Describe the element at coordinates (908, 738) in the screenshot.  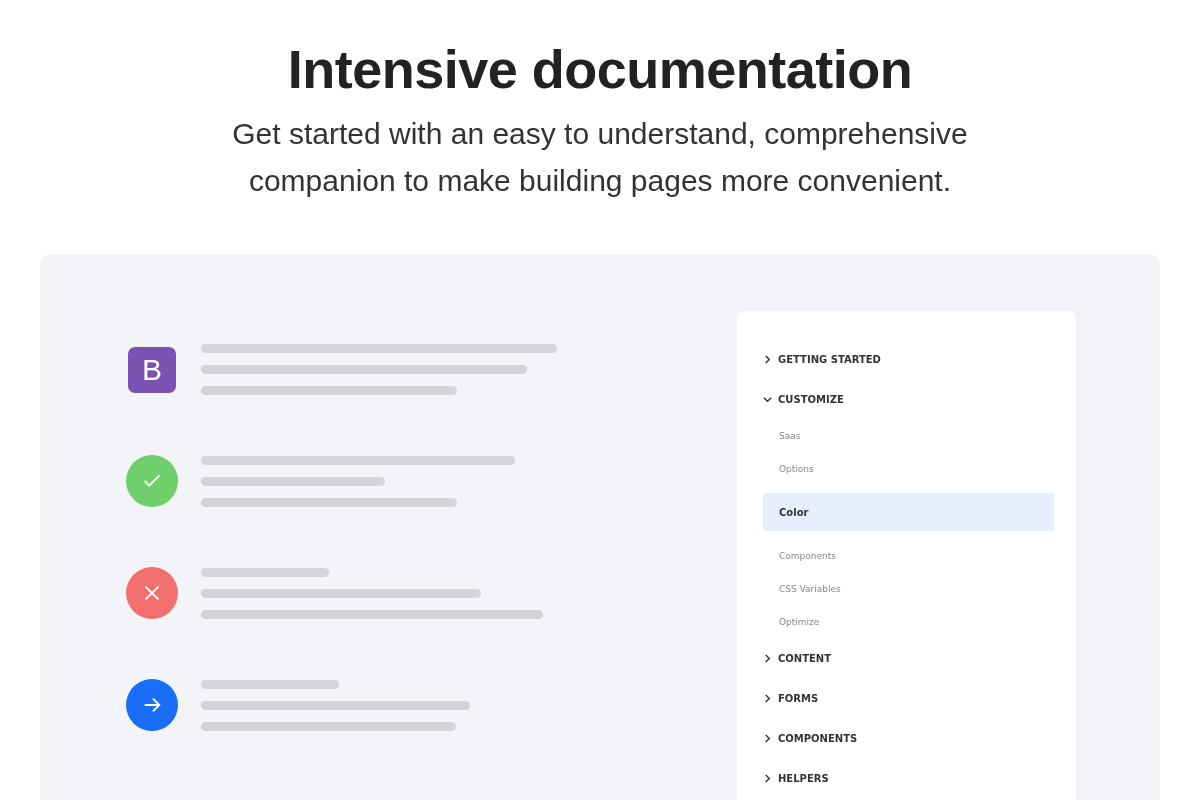
I see `sidebar-section: COMPONENTS` at that location.